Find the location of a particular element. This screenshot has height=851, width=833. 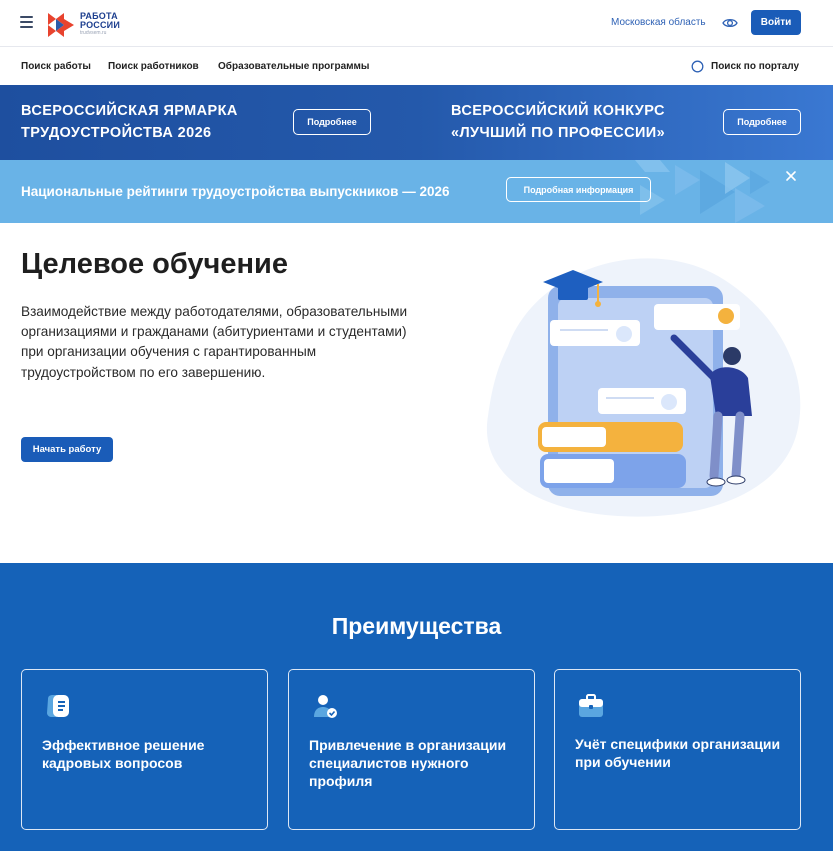

start-button: Начать работу is located at coordinates (67, 449).